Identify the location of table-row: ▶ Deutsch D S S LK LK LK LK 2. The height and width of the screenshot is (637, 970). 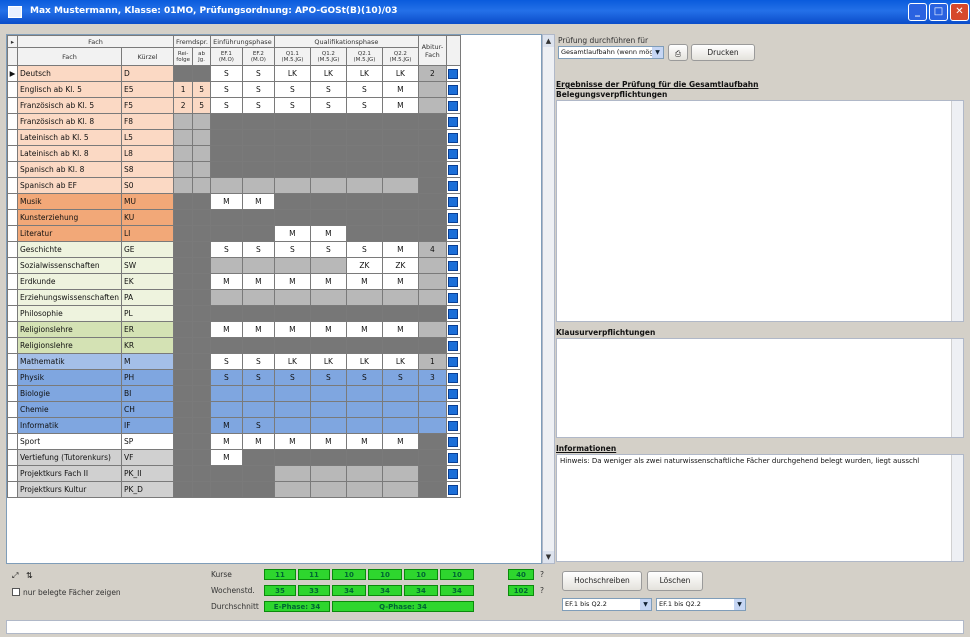
(234, 73).